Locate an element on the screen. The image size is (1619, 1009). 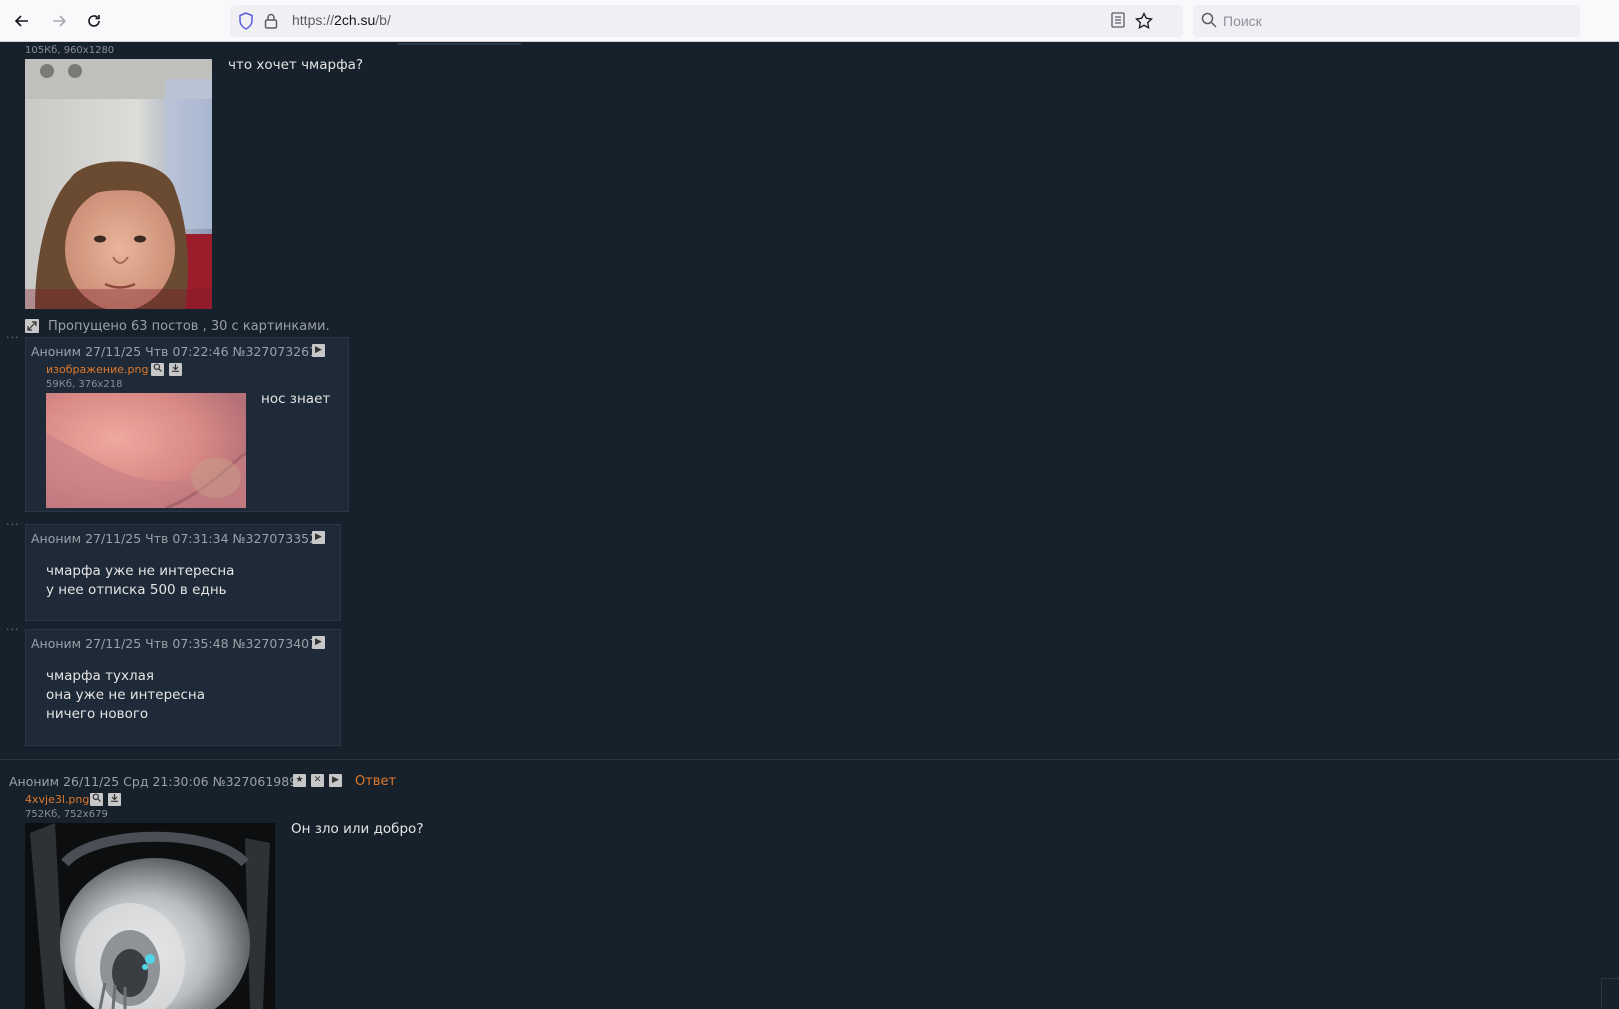
browser-toolbar: https://2ch.su/b/ Поиск is located at coordinates (809, 21).